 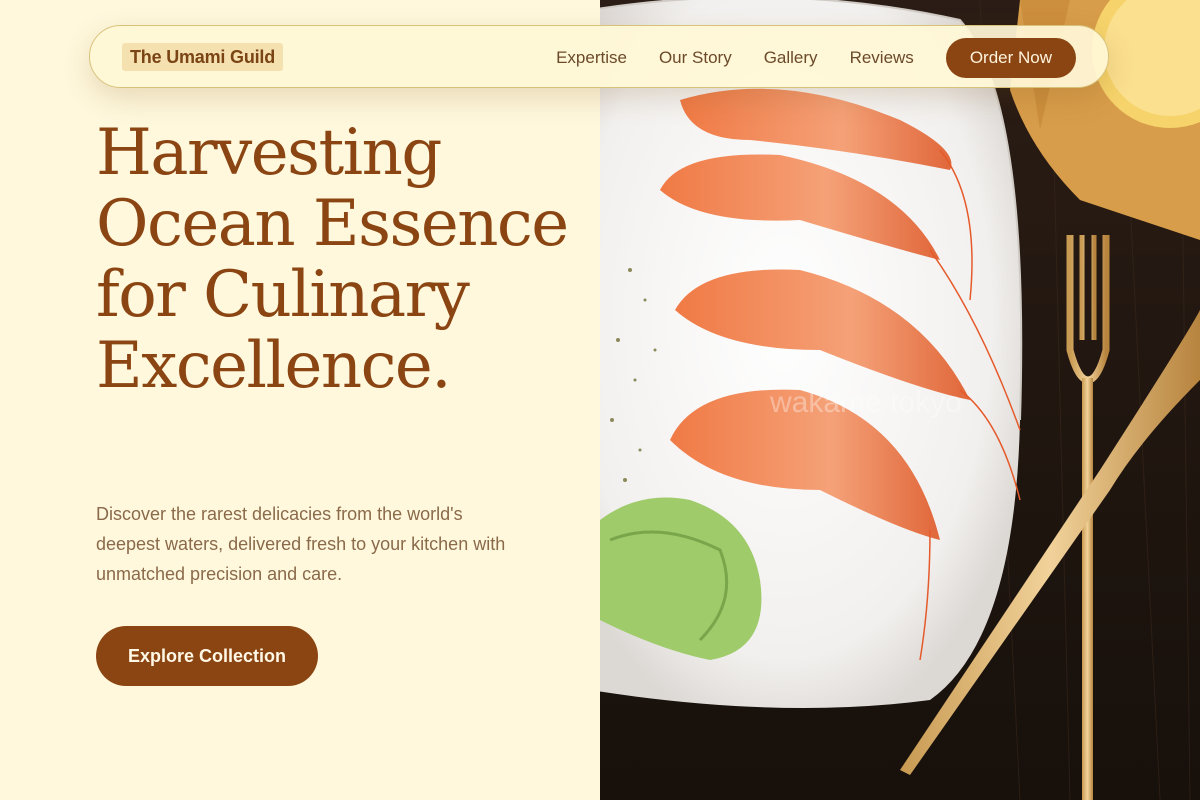 What do you see at coordinates (882, 58) in the screenshot?
I see `nav-link-reviews: Reviews` at bounding box center [882, 58].